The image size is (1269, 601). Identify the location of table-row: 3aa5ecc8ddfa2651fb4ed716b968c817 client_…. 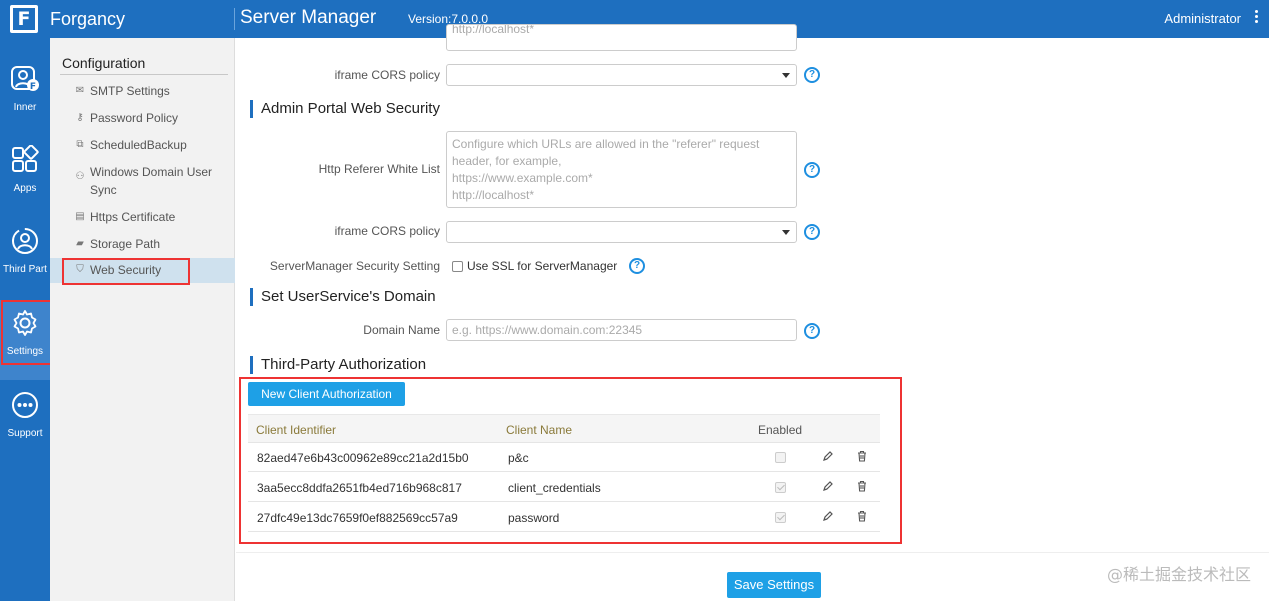
(564, 487).